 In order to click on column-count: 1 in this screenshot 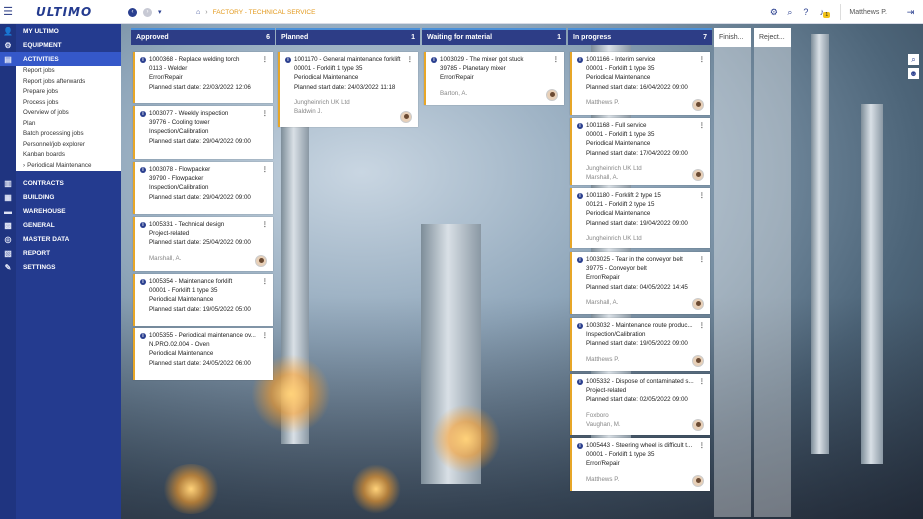, I will do `click(559, 37)`.